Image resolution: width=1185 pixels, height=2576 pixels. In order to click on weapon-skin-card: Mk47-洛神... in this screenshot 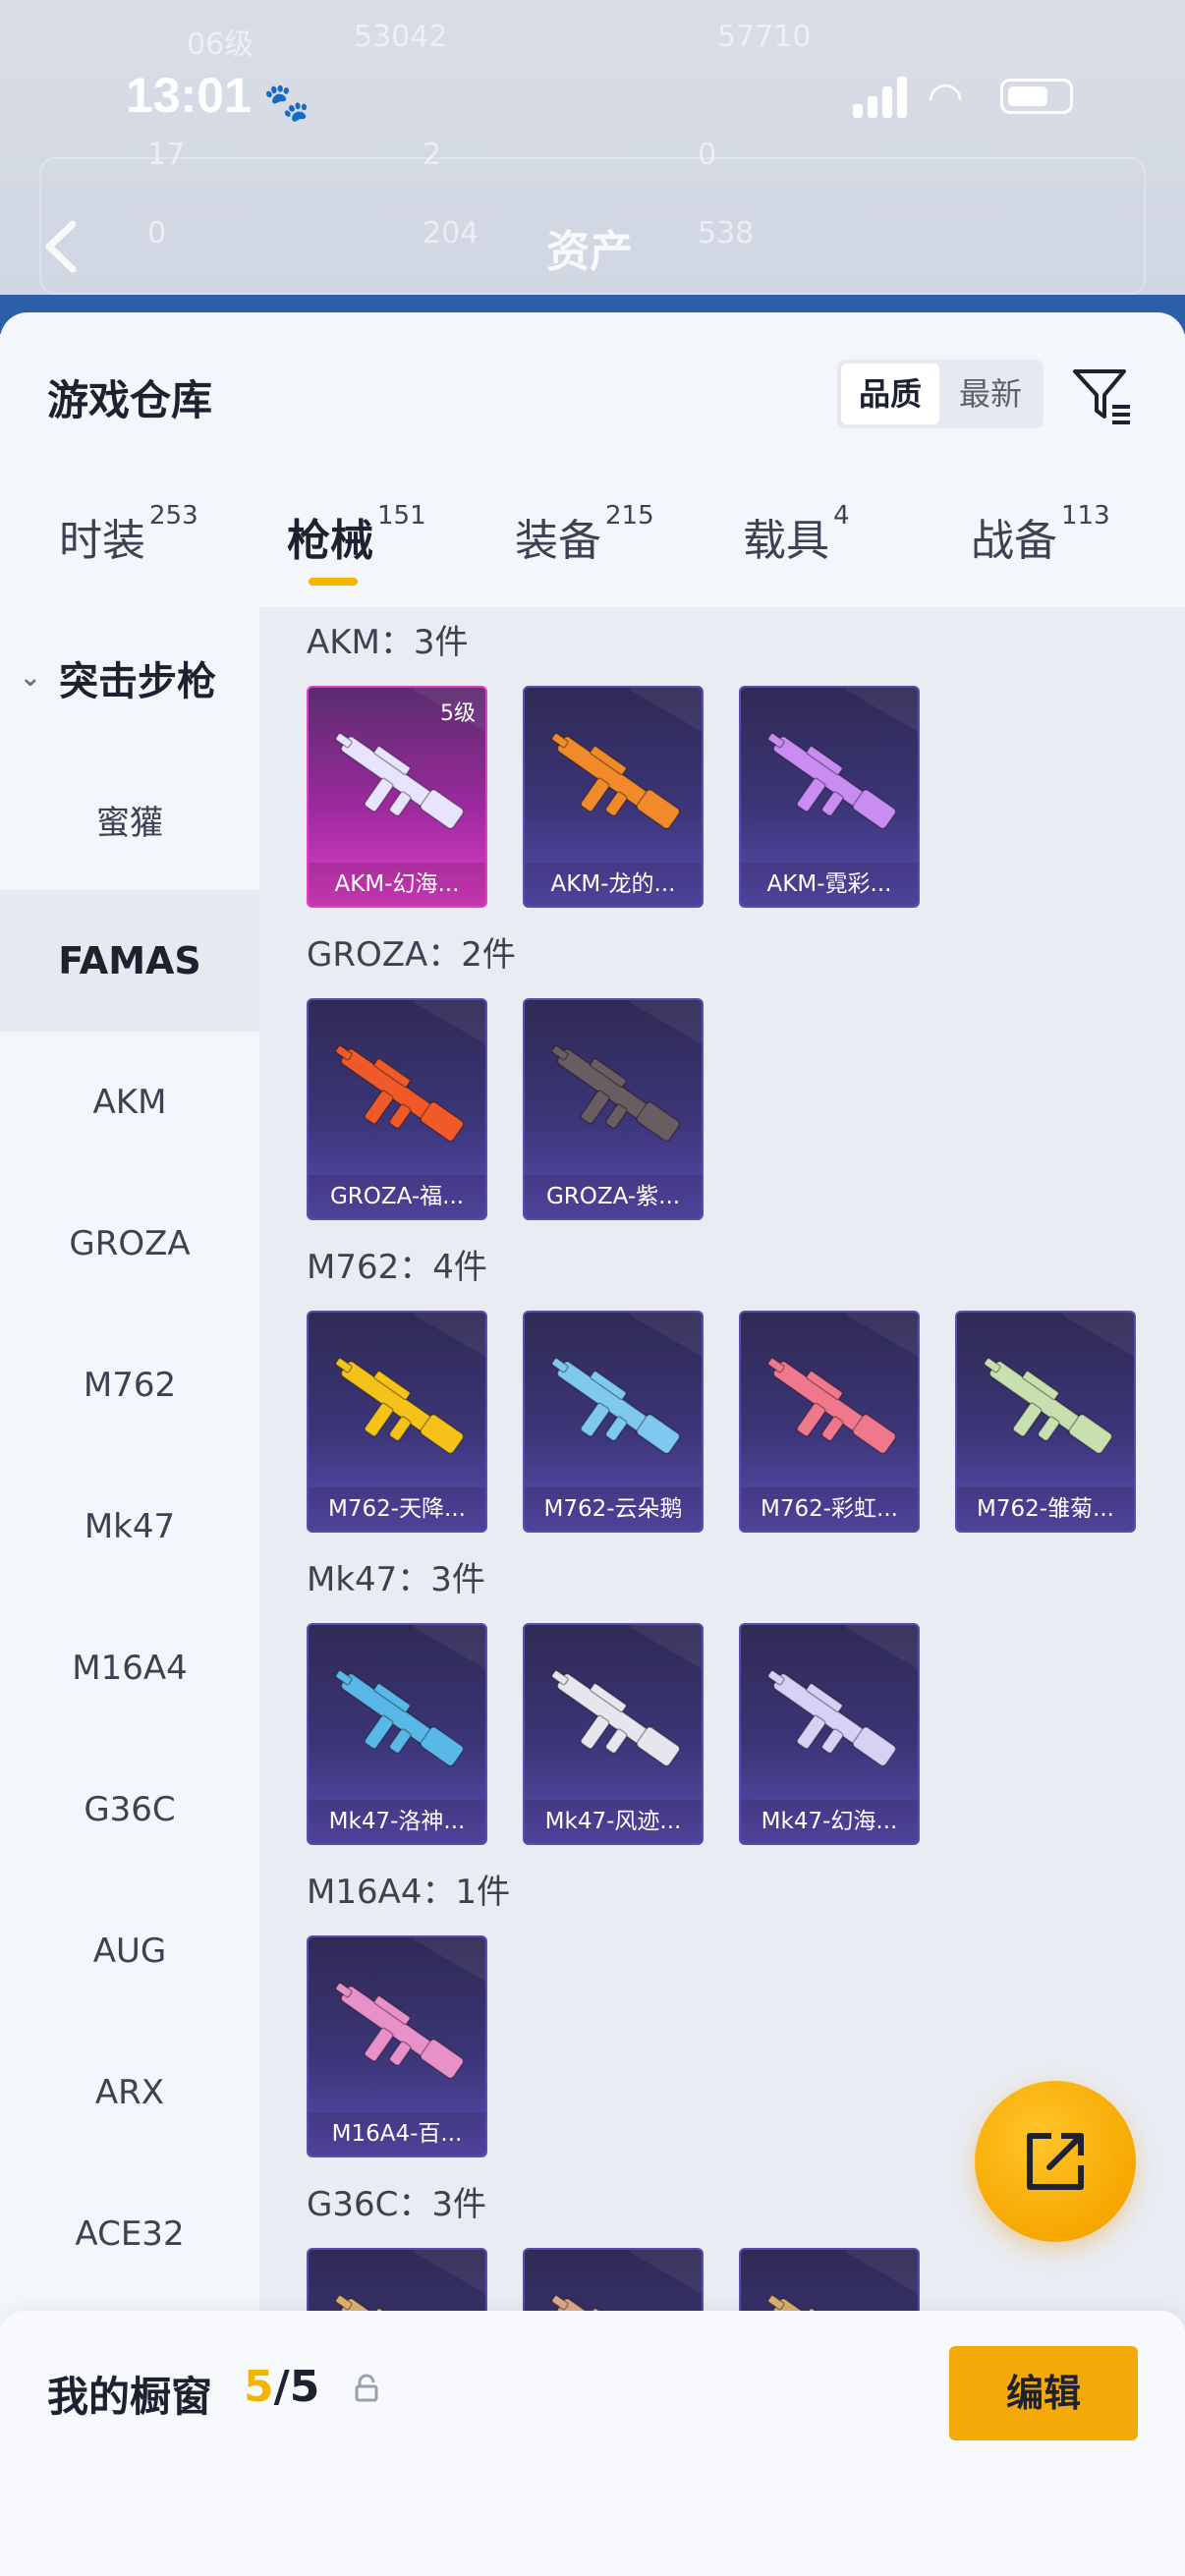, I will do `click(397, 1734)`.